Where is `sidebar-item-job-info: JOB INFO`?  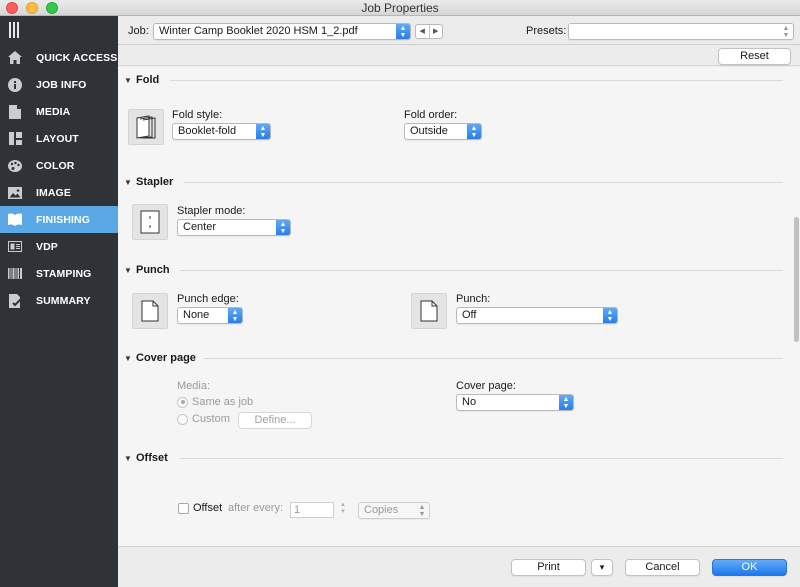 sidebar-item-job-info: JOB INFO is located at coordinates (59, 84).